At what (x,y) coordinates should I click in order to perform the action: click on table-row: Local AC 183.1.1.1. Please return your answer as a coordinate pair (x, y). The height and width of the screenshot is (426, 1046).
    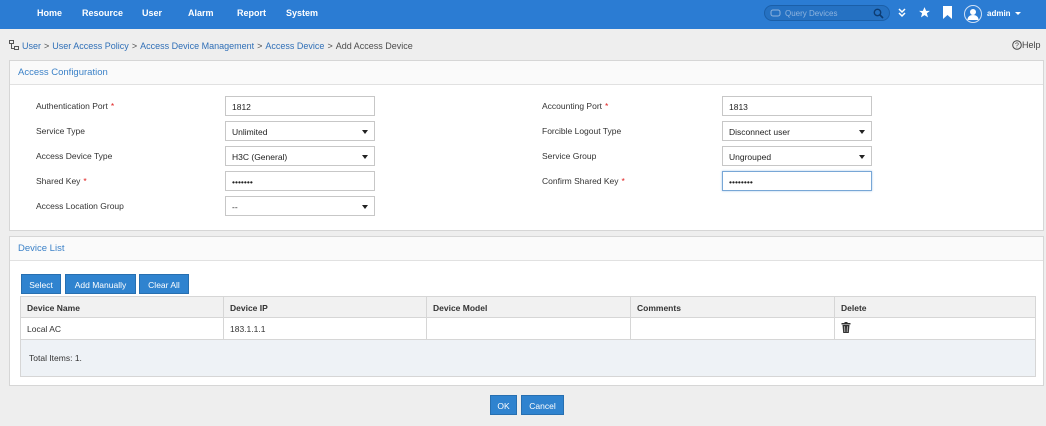
    Looking at the image, I should click on (528, 329).